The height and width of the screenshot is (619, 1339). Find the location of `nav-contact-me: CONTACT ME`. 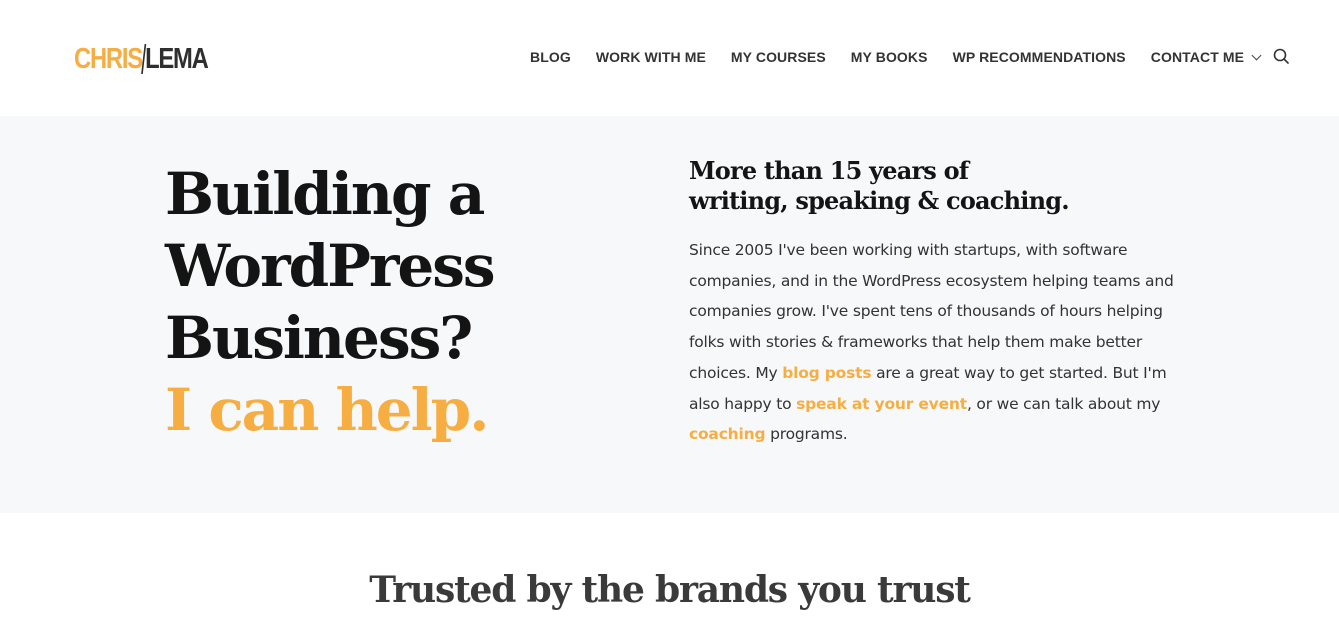

nav-contact-me: CONTACT ME is located at coordinates (1206, 57).